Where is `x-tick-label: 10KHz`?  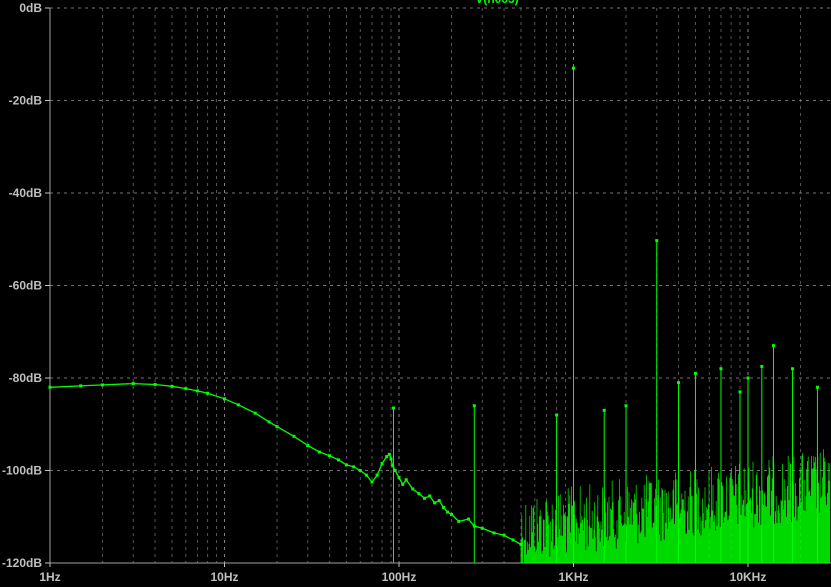
x-tick-label: 10KHz is located at coordinates (748, 577).